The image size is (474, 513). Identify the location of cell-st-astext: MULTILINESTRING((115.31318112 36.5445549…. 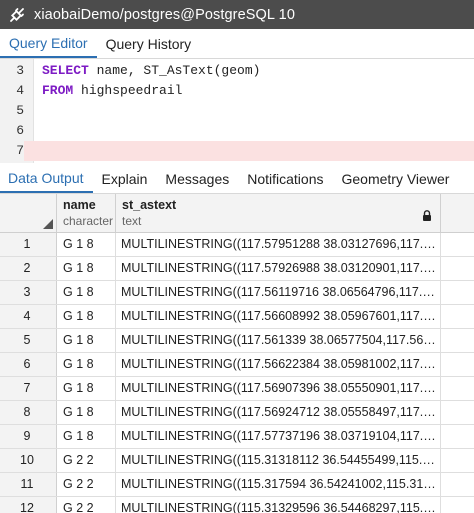
(278, 460).